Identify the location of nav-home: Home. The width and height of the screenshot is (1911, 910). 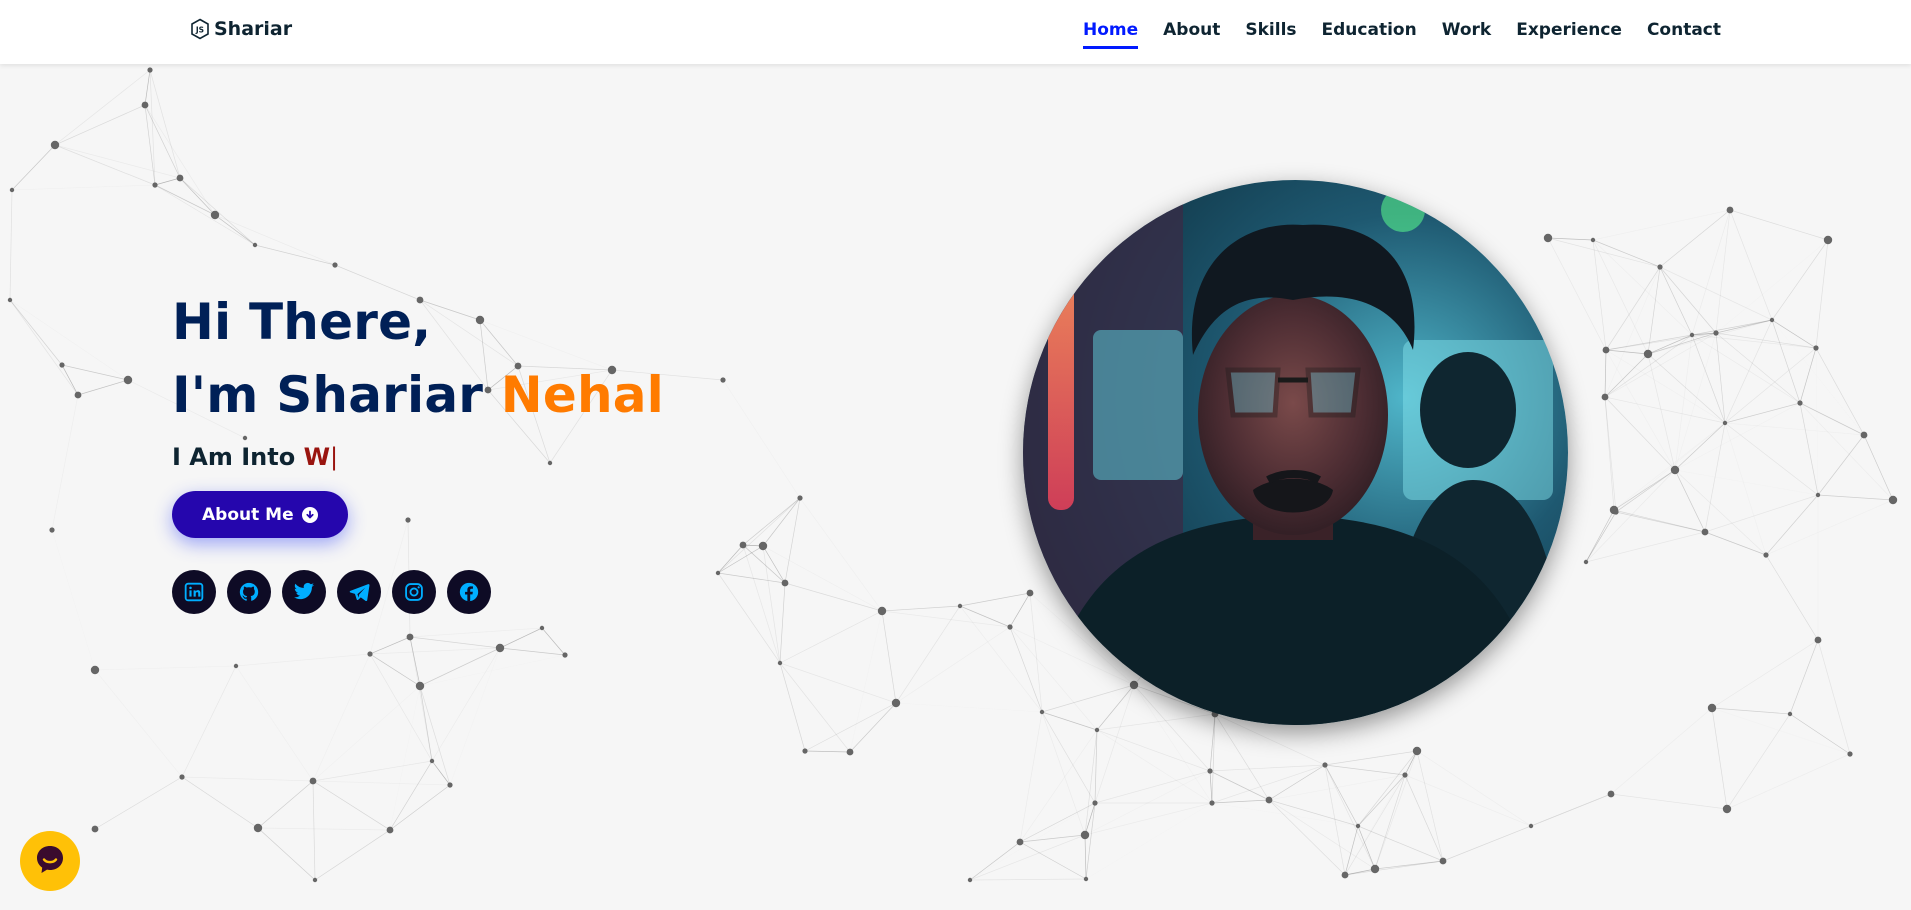
(1110, 34).